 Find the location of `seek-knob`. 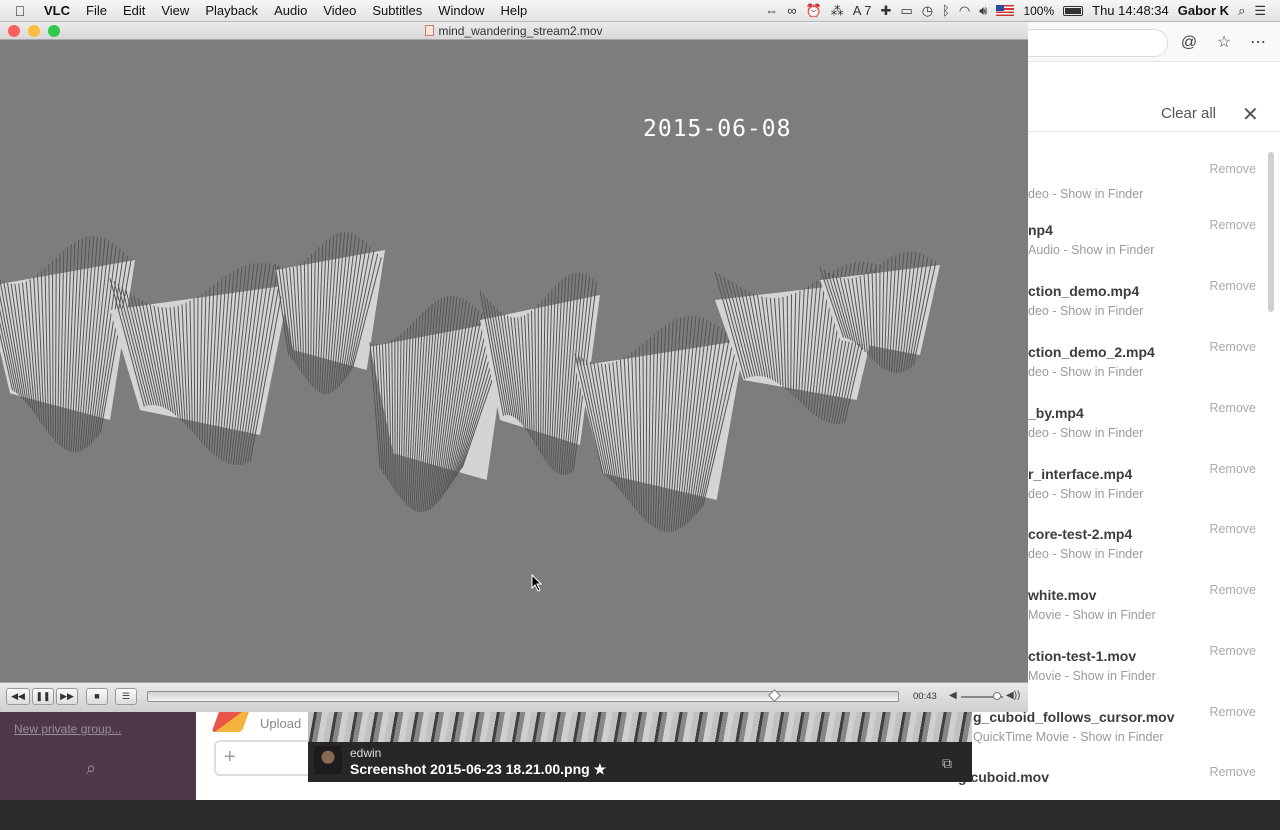

seek-knob is located at coordinates (774, 695).